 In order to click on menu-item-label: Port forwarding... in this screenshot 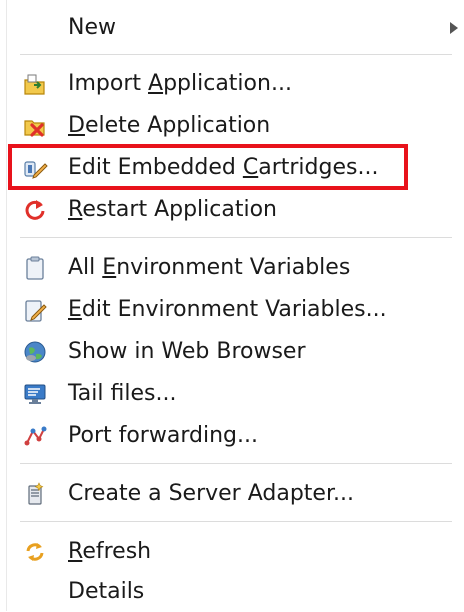, I will do `click(163, 435)`.